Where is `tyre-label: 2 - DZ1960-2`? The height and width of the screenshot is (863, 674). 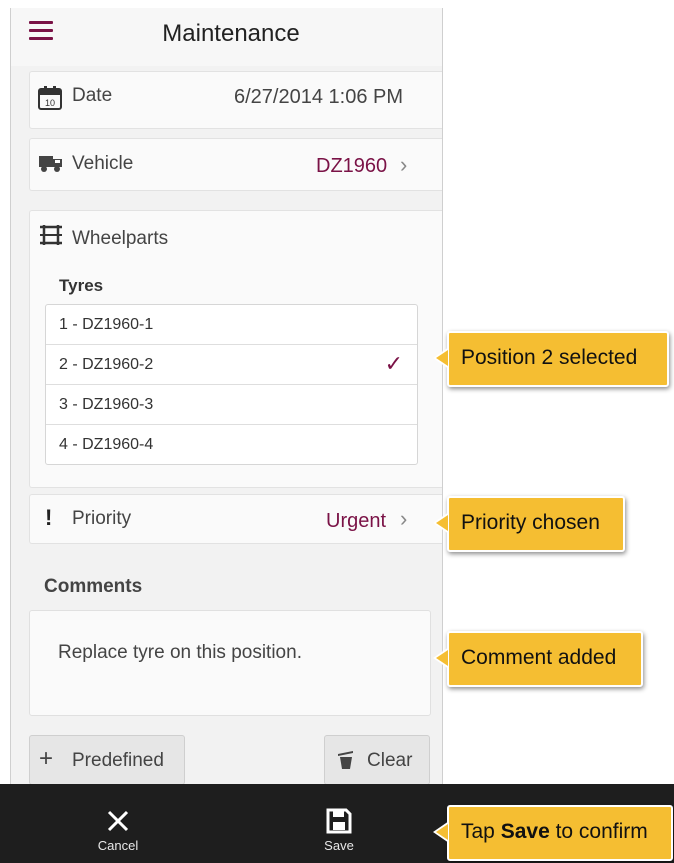
tyre-label: 2 - DZ1960-2 is located at coordinates (106, 364).